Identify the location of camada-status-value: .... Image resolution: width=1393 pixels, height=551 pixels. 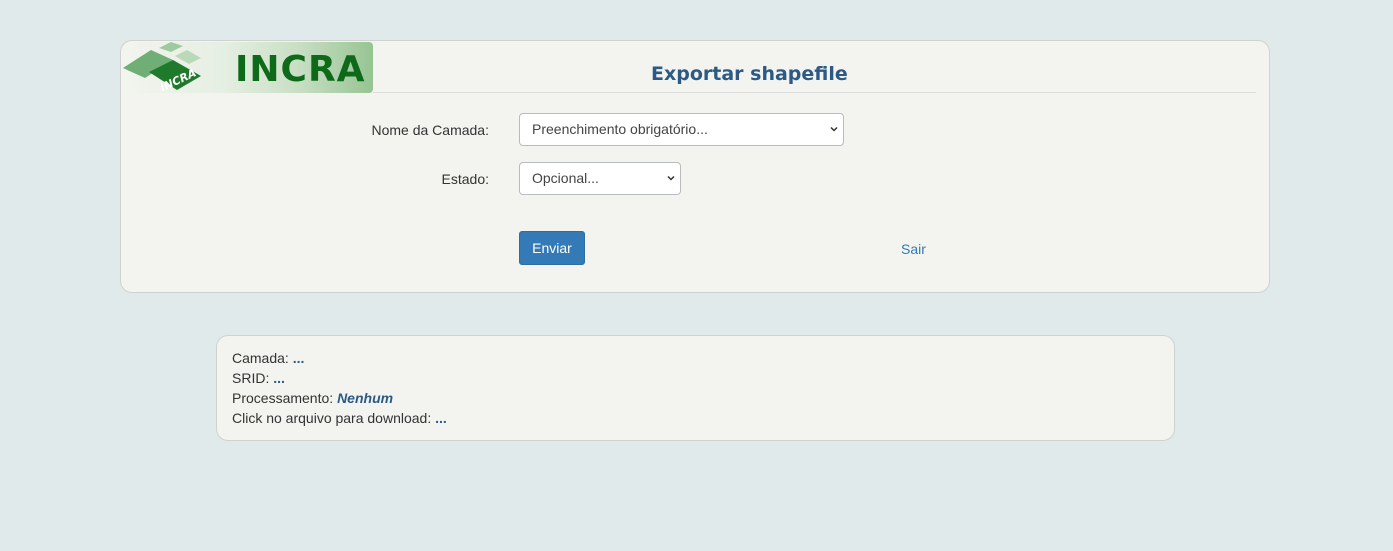
(298, 358).